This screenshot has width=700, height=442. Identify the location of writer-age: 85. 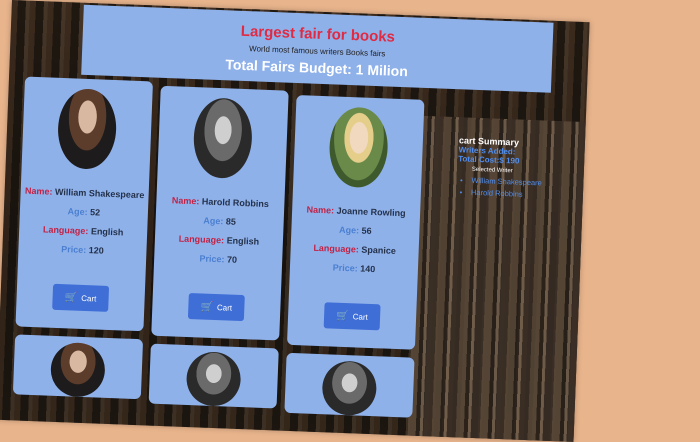
(231, 221).